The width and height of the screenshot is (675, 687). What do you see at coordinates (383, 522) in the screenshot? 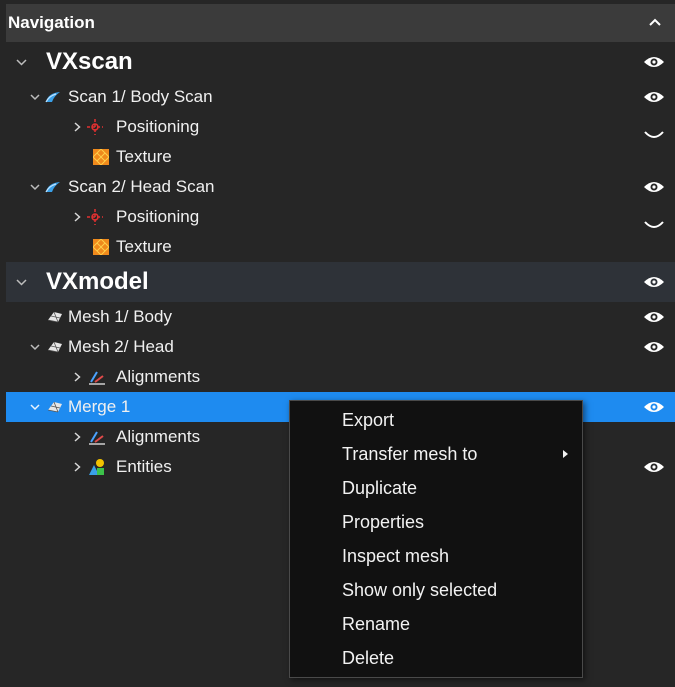
I see `menu-item-label: Properties` at bounding box center [383, 522].